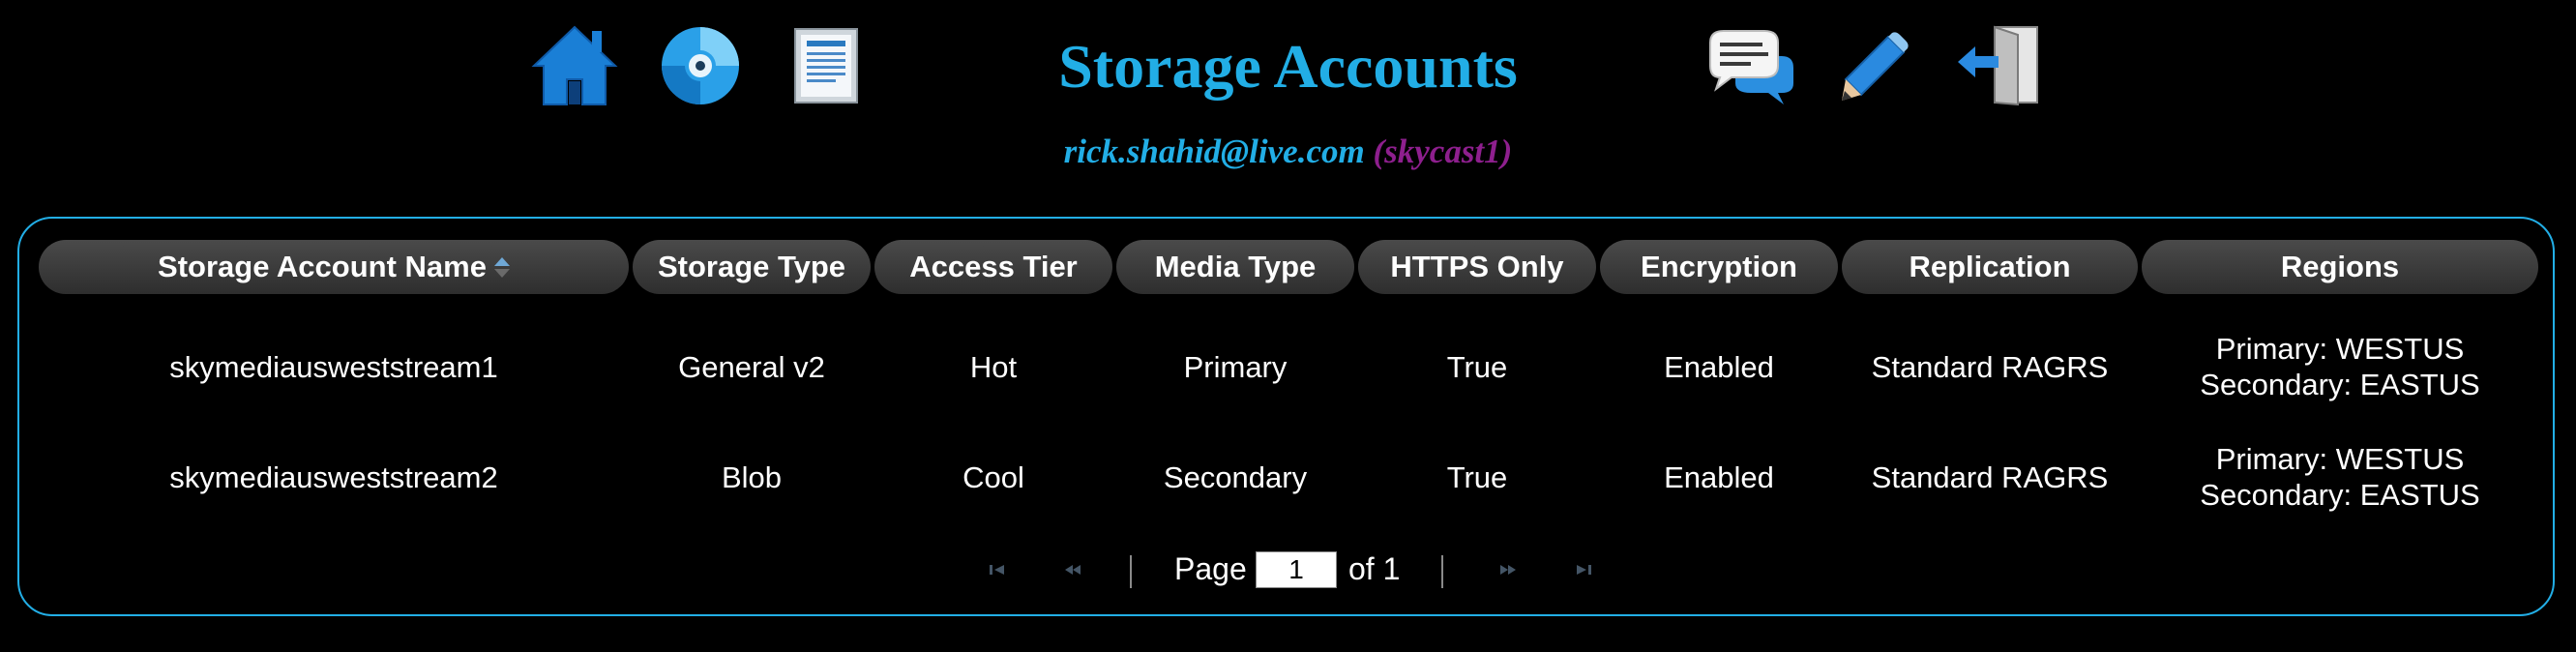  Describe the element at coordinates (1288, 66) in the screenshot. I see `page-title: Storage Accounts` at that location.